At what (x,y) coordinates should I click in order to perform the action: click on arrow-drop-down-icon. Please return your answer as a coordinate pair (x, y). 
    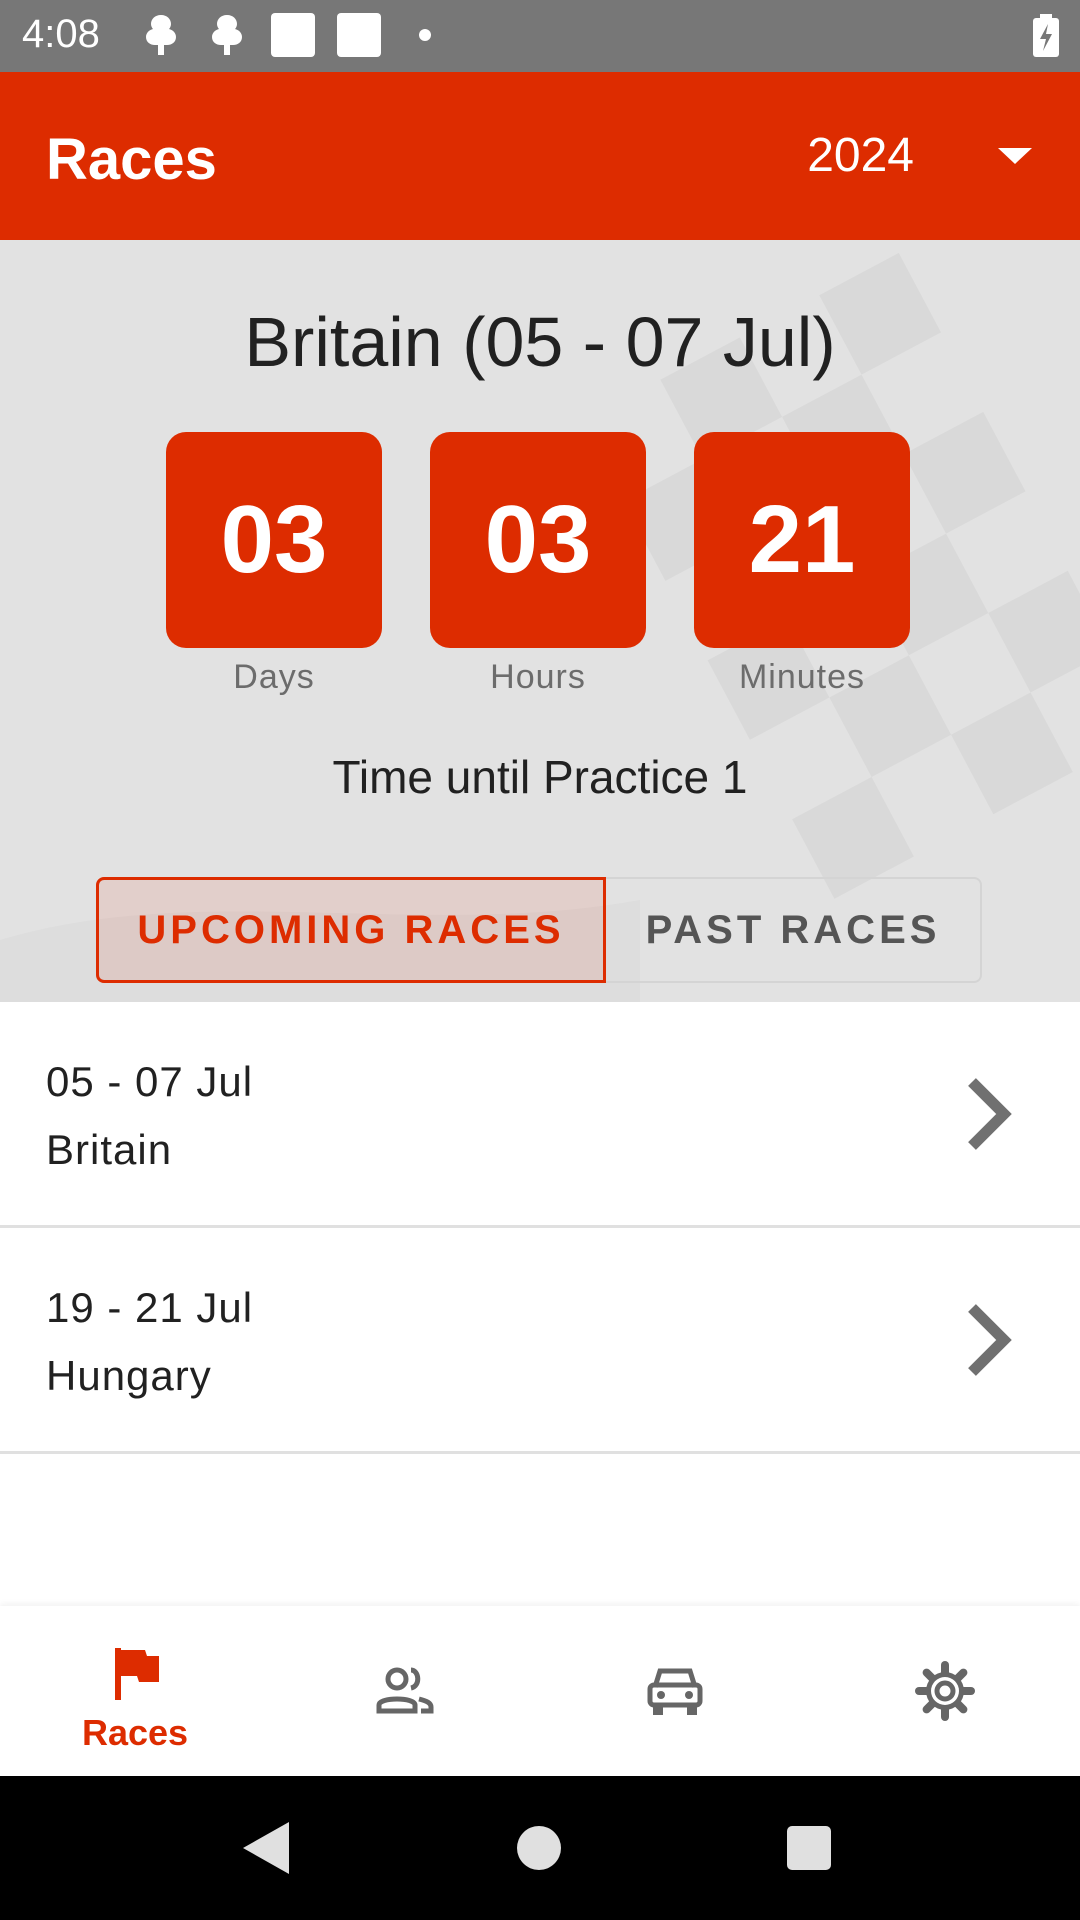
    Looking at the image, I should click on (1015, 156).